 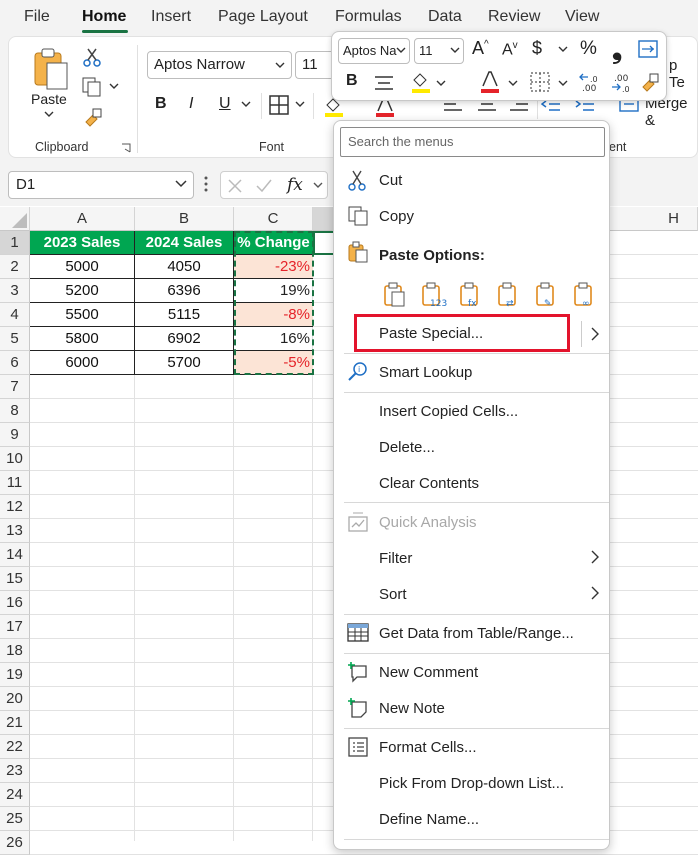 I want to click on mini-bold-button: B, so click(x=352, y=81).